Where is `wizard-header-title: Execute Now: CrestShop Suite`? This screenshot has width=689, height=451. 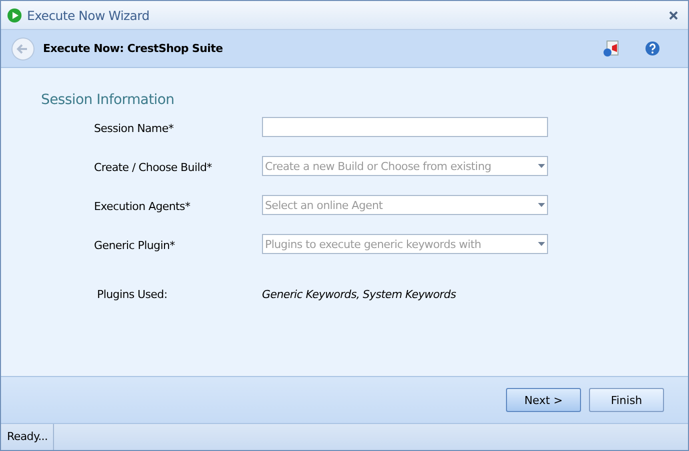
wizard-header-title: Execute Now: CrestShop Suite is located at coordinates (133, 48).